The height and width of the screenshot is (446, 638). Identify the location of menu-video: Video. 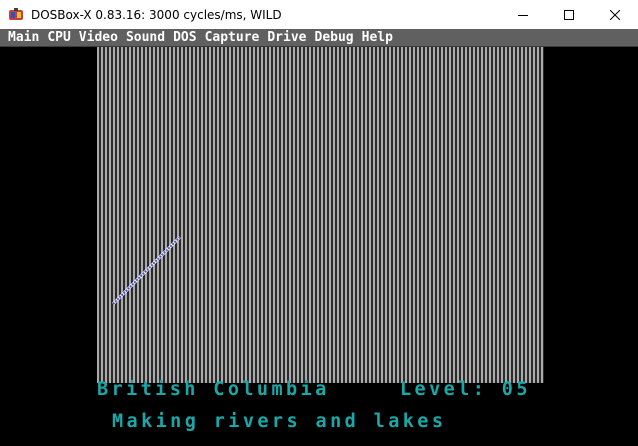
(94, 37).